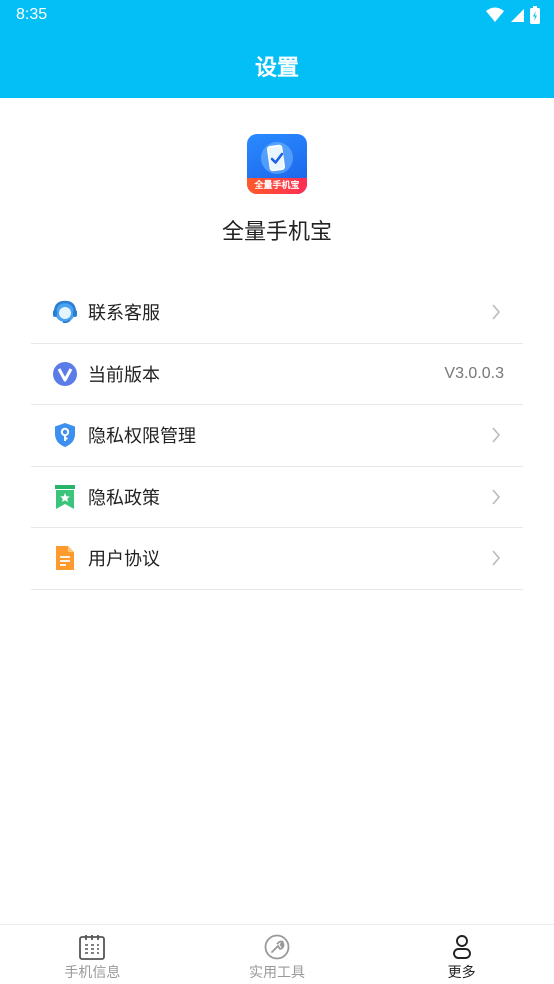 The image size is (554, 984). What do you see at coordinates (124, 375) in the screenshot?
I see `menu-item-label: 当前版本` at bounding box center [124, 375].